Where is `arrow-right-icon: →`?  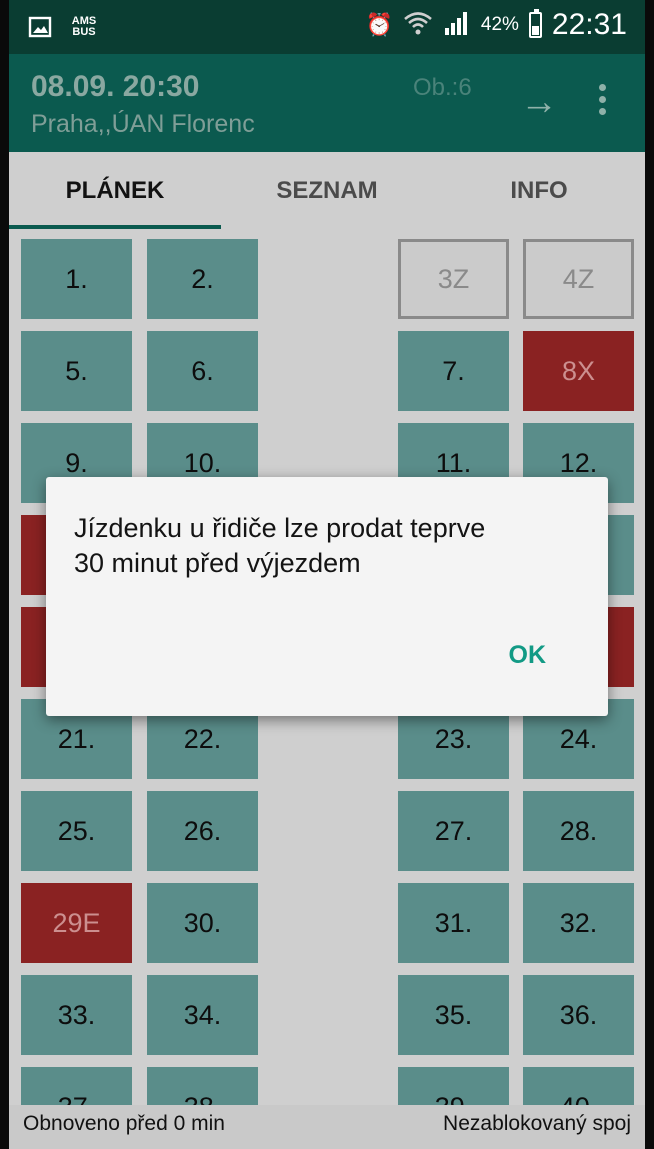
arrow-right-icon: → is located at coordinates (539, 102).